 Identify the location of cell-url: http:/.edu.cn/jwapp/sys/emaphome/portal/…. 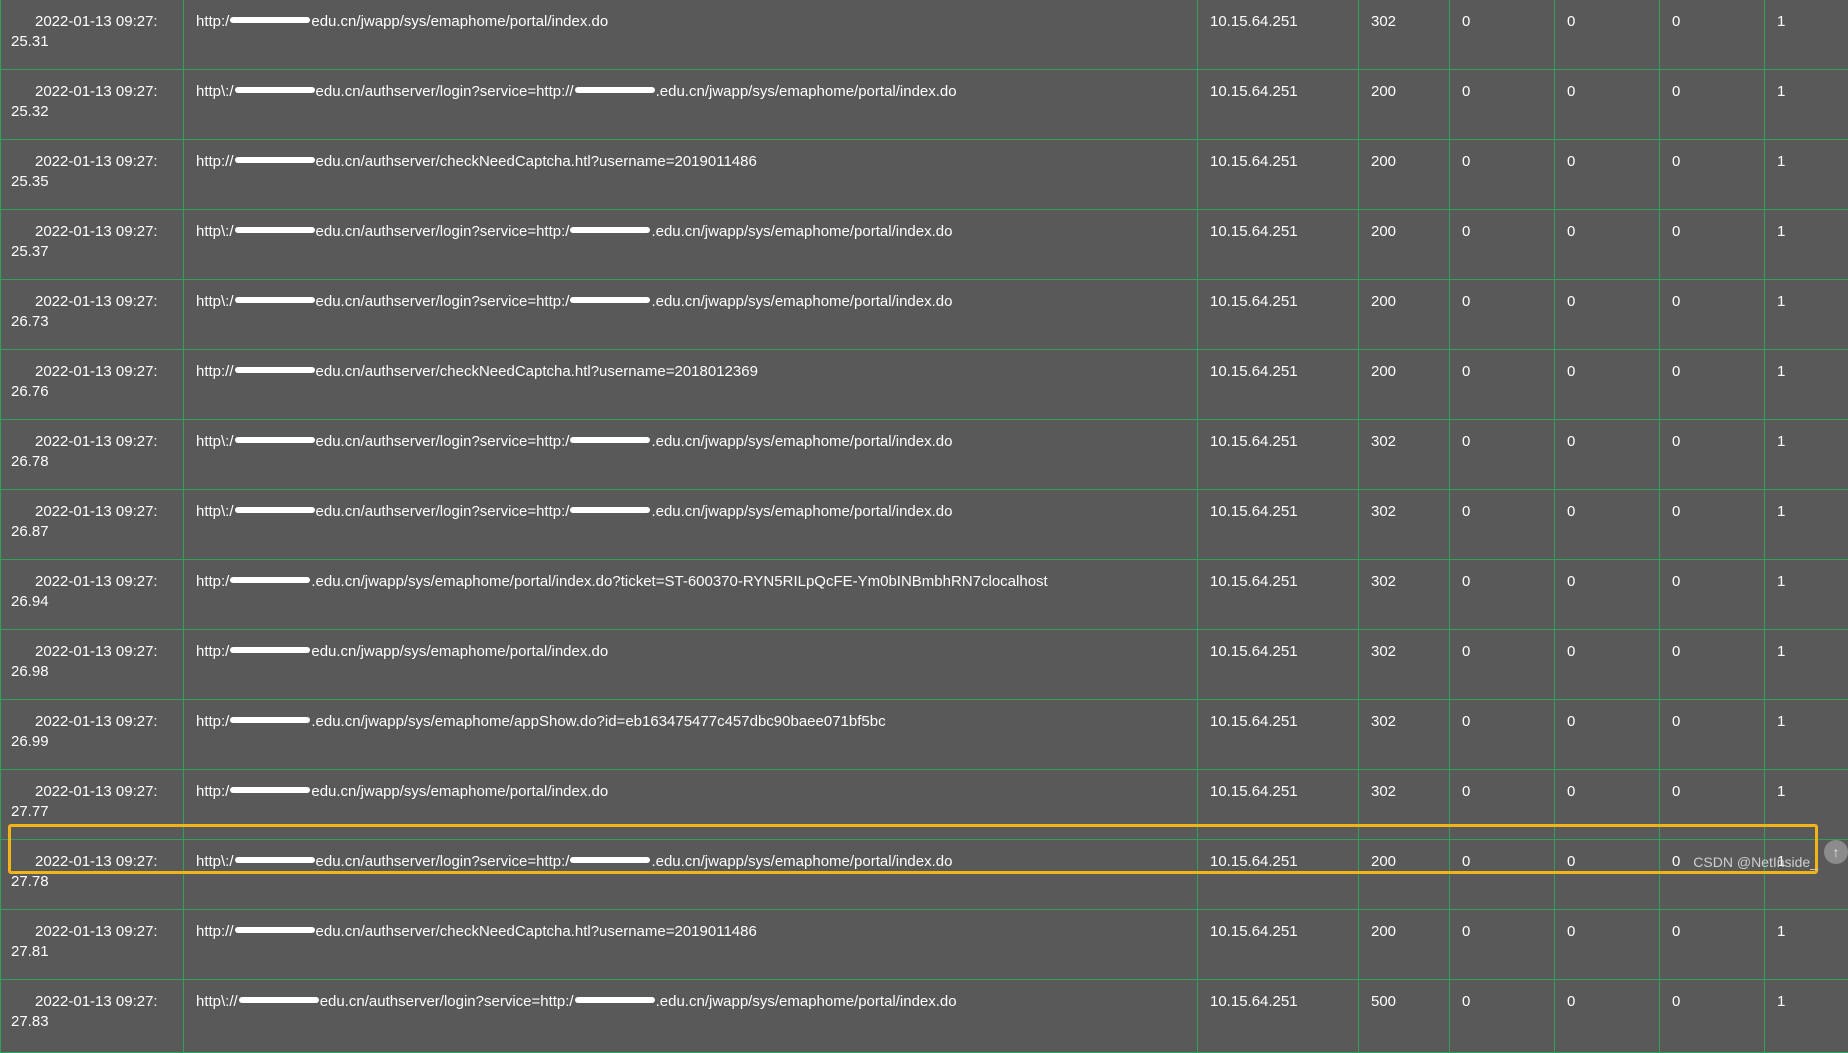
(691, 595).